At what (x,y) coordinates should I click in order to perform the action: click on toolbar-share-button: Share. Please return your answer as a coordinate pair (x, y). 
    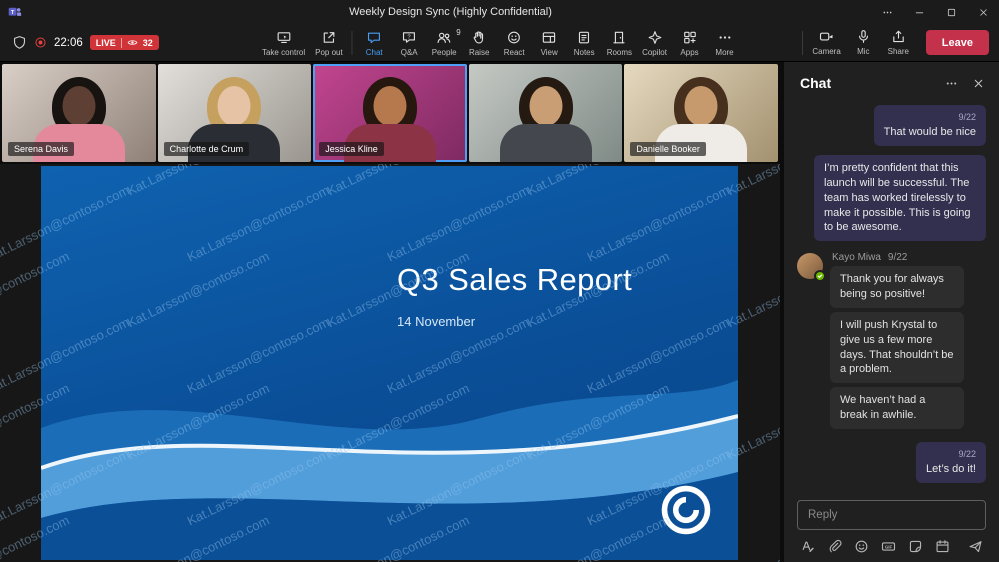
    Looking at the image, I should click on (898, 43).